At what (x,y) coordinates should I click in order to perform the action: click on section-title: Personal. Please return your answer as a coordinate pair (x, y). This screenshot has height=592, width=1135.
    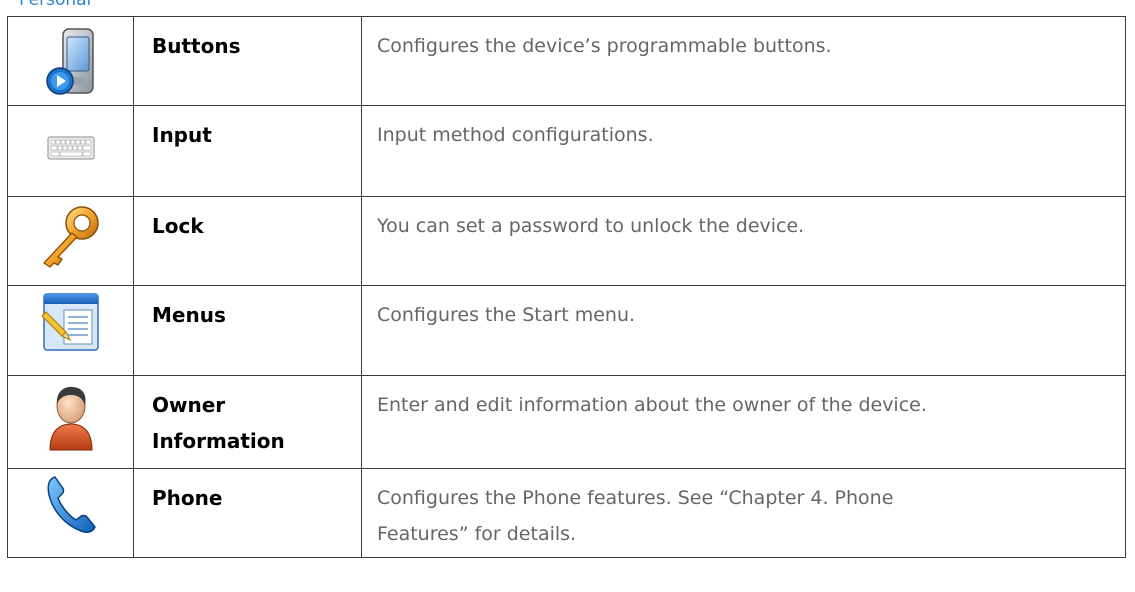
    Looking at the image, I should click on (55, 5).